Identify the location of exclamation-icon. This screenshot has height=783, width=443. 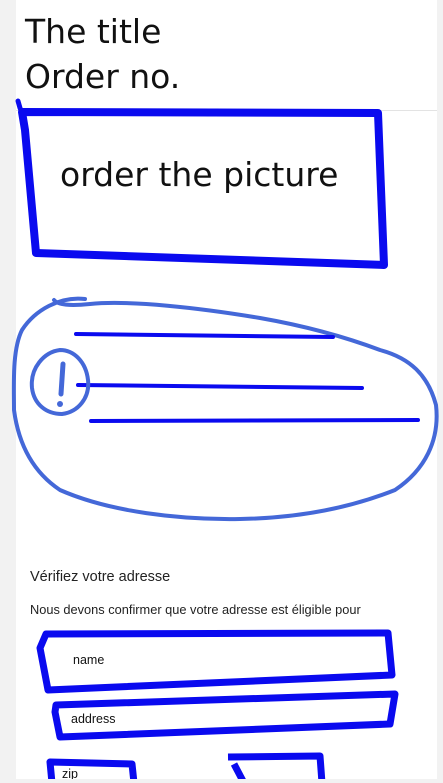
(60, 382).